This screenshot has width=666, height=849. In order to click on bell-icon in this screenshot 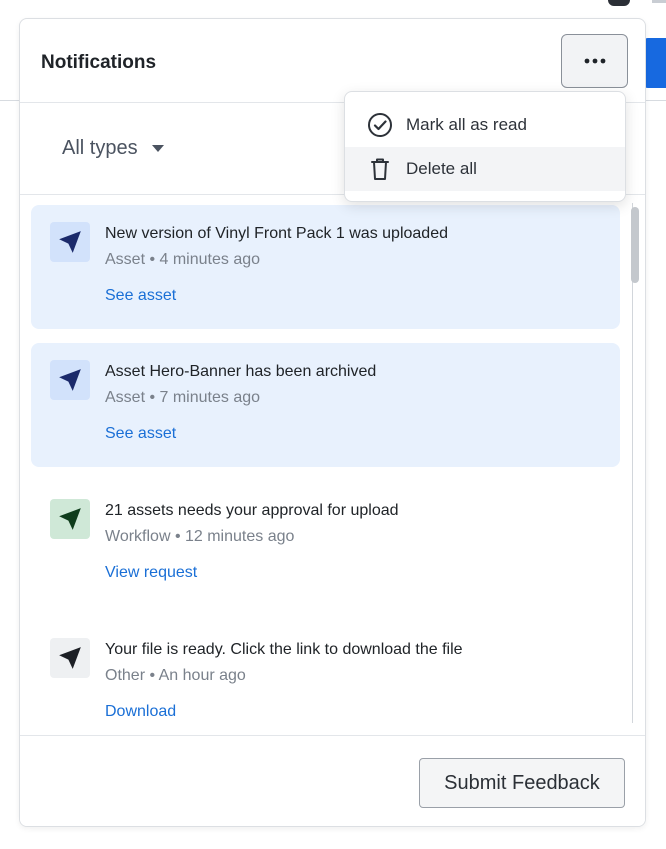, I will do `click(619, 3)`.